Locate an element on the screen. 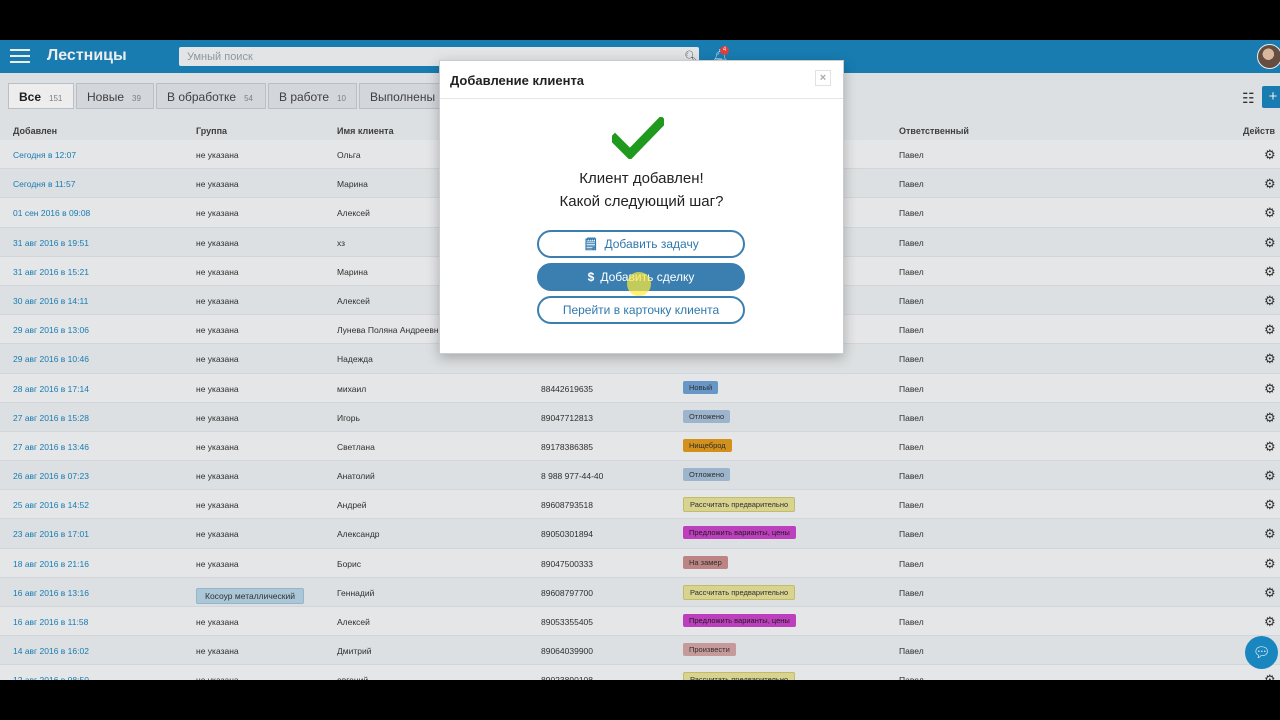 This screenshot has height=720, width=1280. next-step-question: Какой следующий шаг? is located at coordinates (641, 201).